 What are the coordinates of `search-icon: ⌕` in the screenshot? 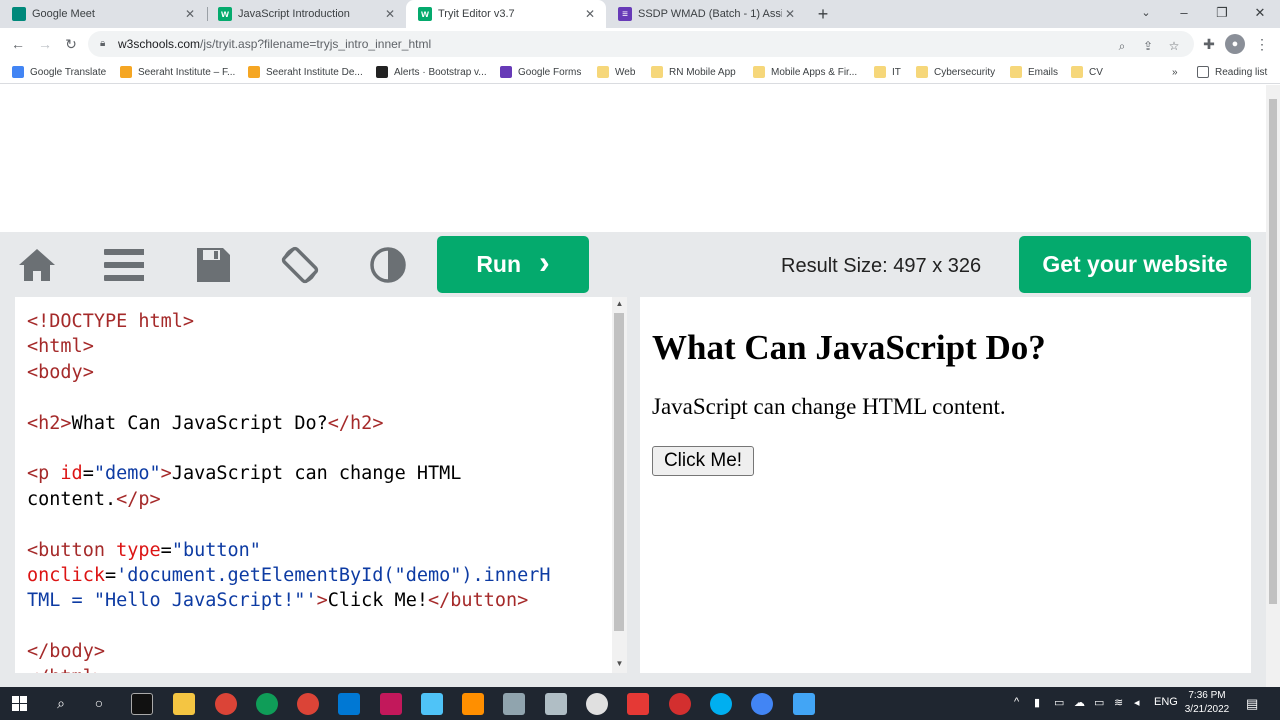 It's located at (61, 703).